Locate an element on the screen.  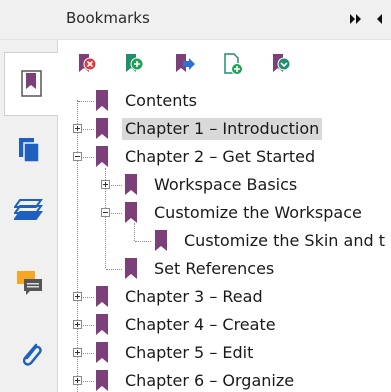
bookmark-add-icon is located at coordinates (135, 65).